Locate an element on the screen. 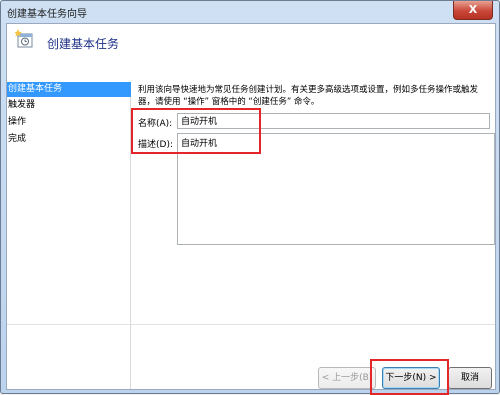 The image size is (500, 395). annotation-next-highlight is located at coordinates (409, 377).